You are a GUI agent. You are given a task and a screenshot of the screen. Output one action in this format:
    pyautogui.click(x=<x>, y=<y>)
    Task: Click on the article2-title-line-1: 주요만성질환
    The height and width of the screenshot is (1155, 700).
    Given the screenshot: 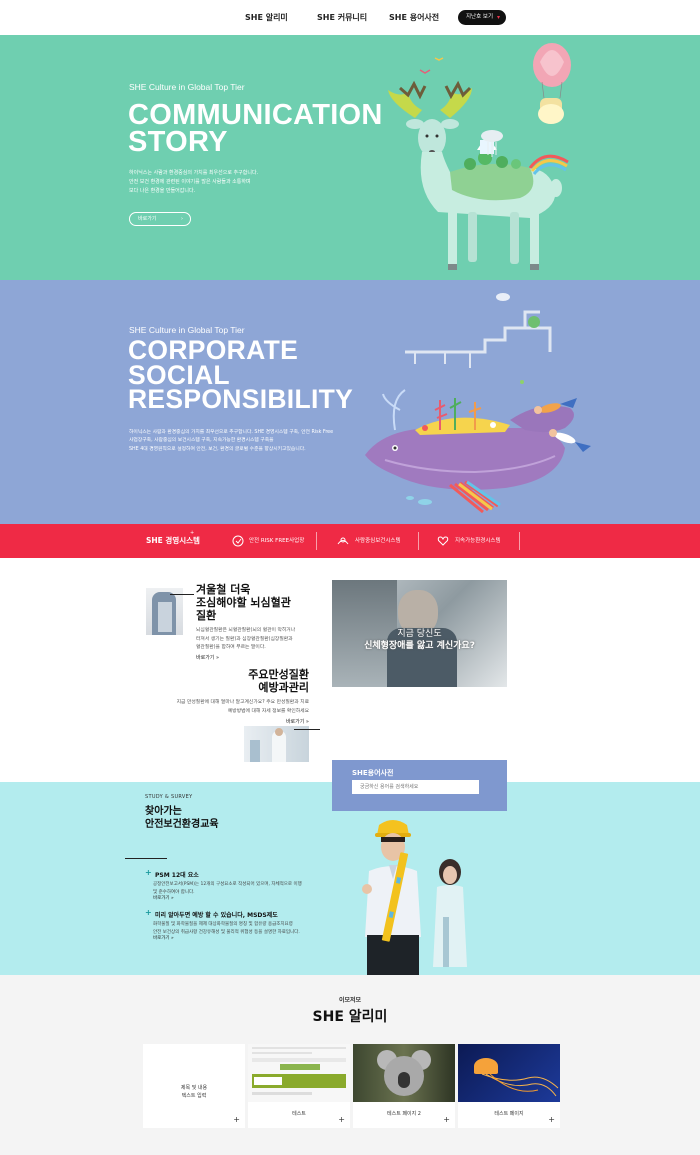 What is the action you would take?
    pyautogui.click(x=278, y=674)
    